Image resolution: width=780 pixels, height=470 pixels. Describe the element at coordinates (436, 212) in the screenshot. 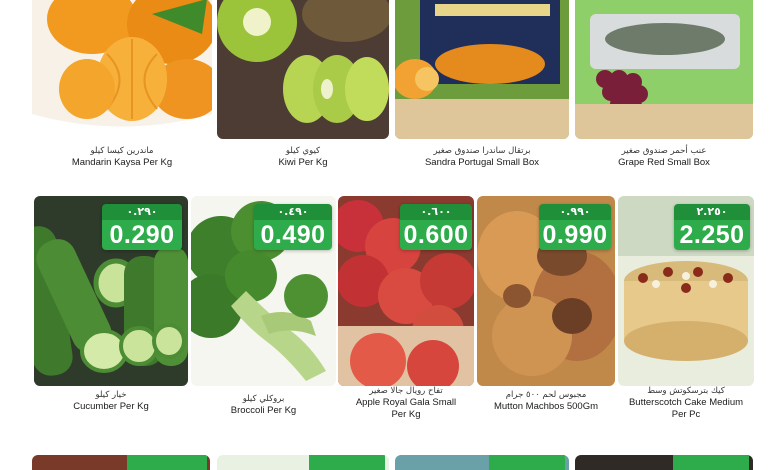

I see `price-arabic: ٠.٦٠٠` at that location.